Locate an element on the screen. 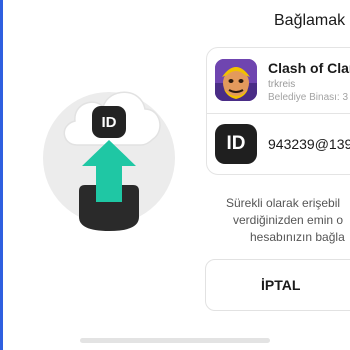 Image resolution: width=350 pixels, height=350 pixels. description-line-2: verdiğinizden emin o is located at coordinates (288, 220).